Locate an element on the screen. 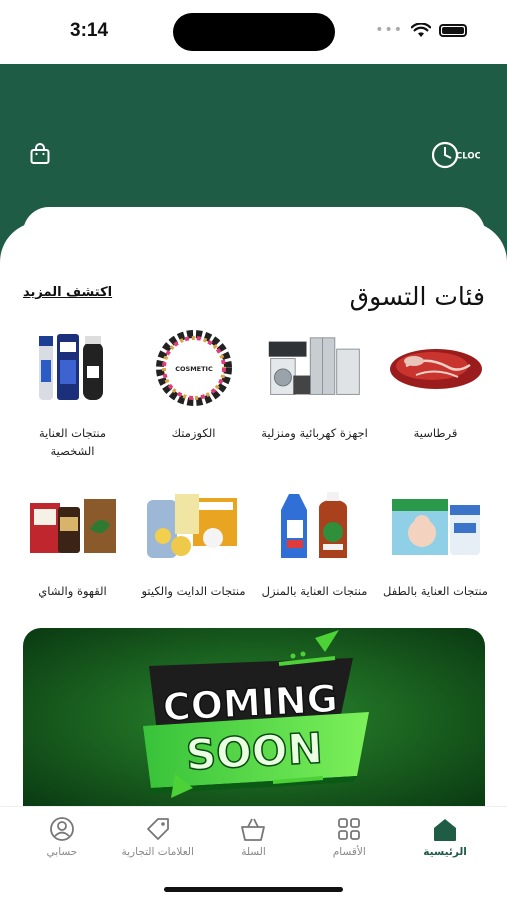 The width and height of the screenshot is (507, 900). diet-keto-products-image is located at coordinates (194, 526).